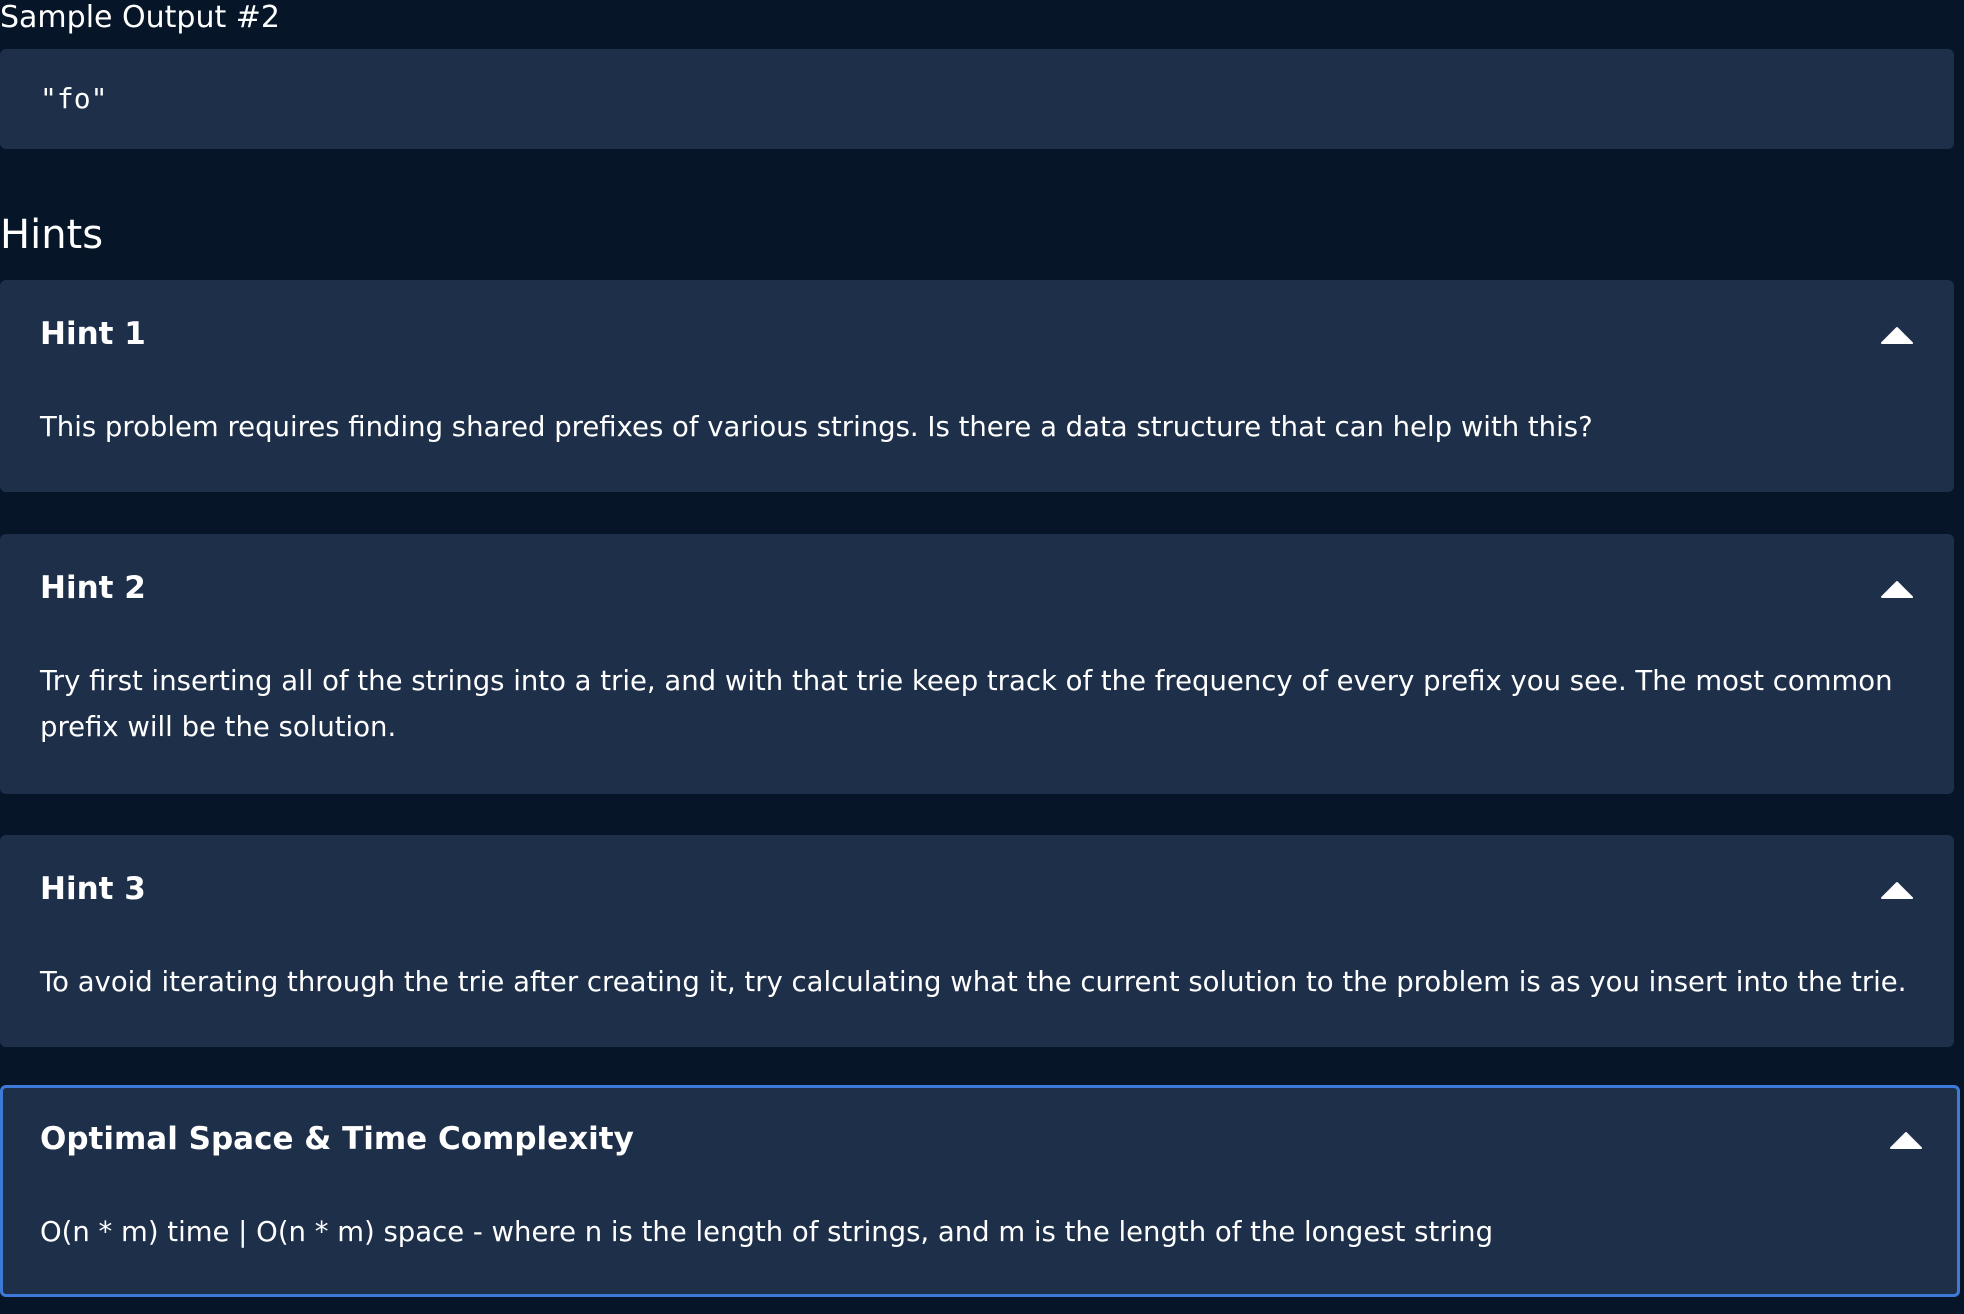 The width and height of the screenshot is (1964, 1314). Describe the element at coordinates (74, 98) in the screenshot. I see `sample-output-code: "fo"` at that location.